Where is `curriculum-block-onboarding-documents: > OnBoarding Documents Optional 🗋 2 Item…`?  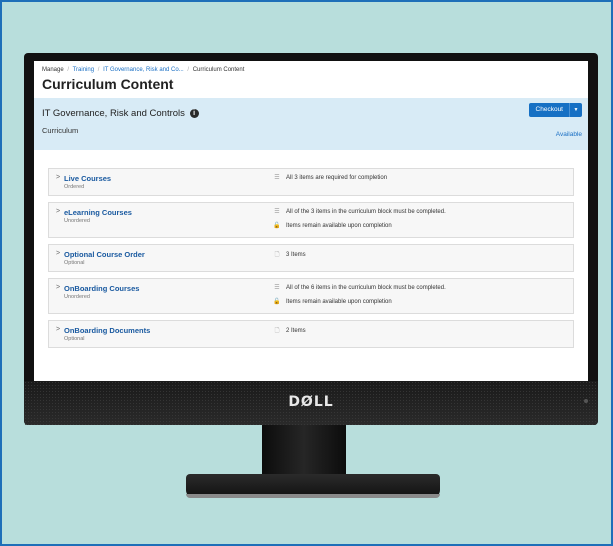 curriculum-block-onboarding-documents: > OnBoarding Documents Optional 🗋 2 Item… is located at coordinates (311, 334).